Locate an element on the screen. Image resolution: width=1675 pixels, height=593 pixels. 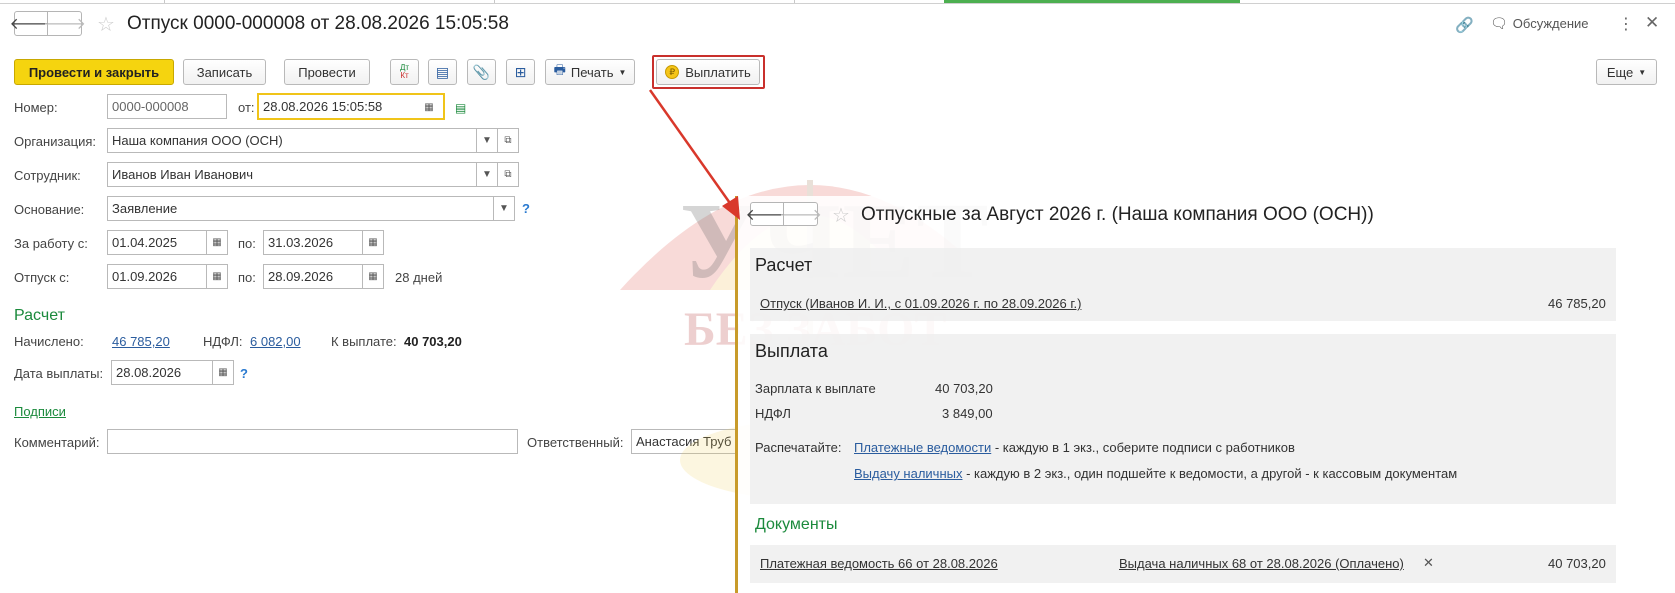
basis-field: Заявление is located at coordinates (300, 208).